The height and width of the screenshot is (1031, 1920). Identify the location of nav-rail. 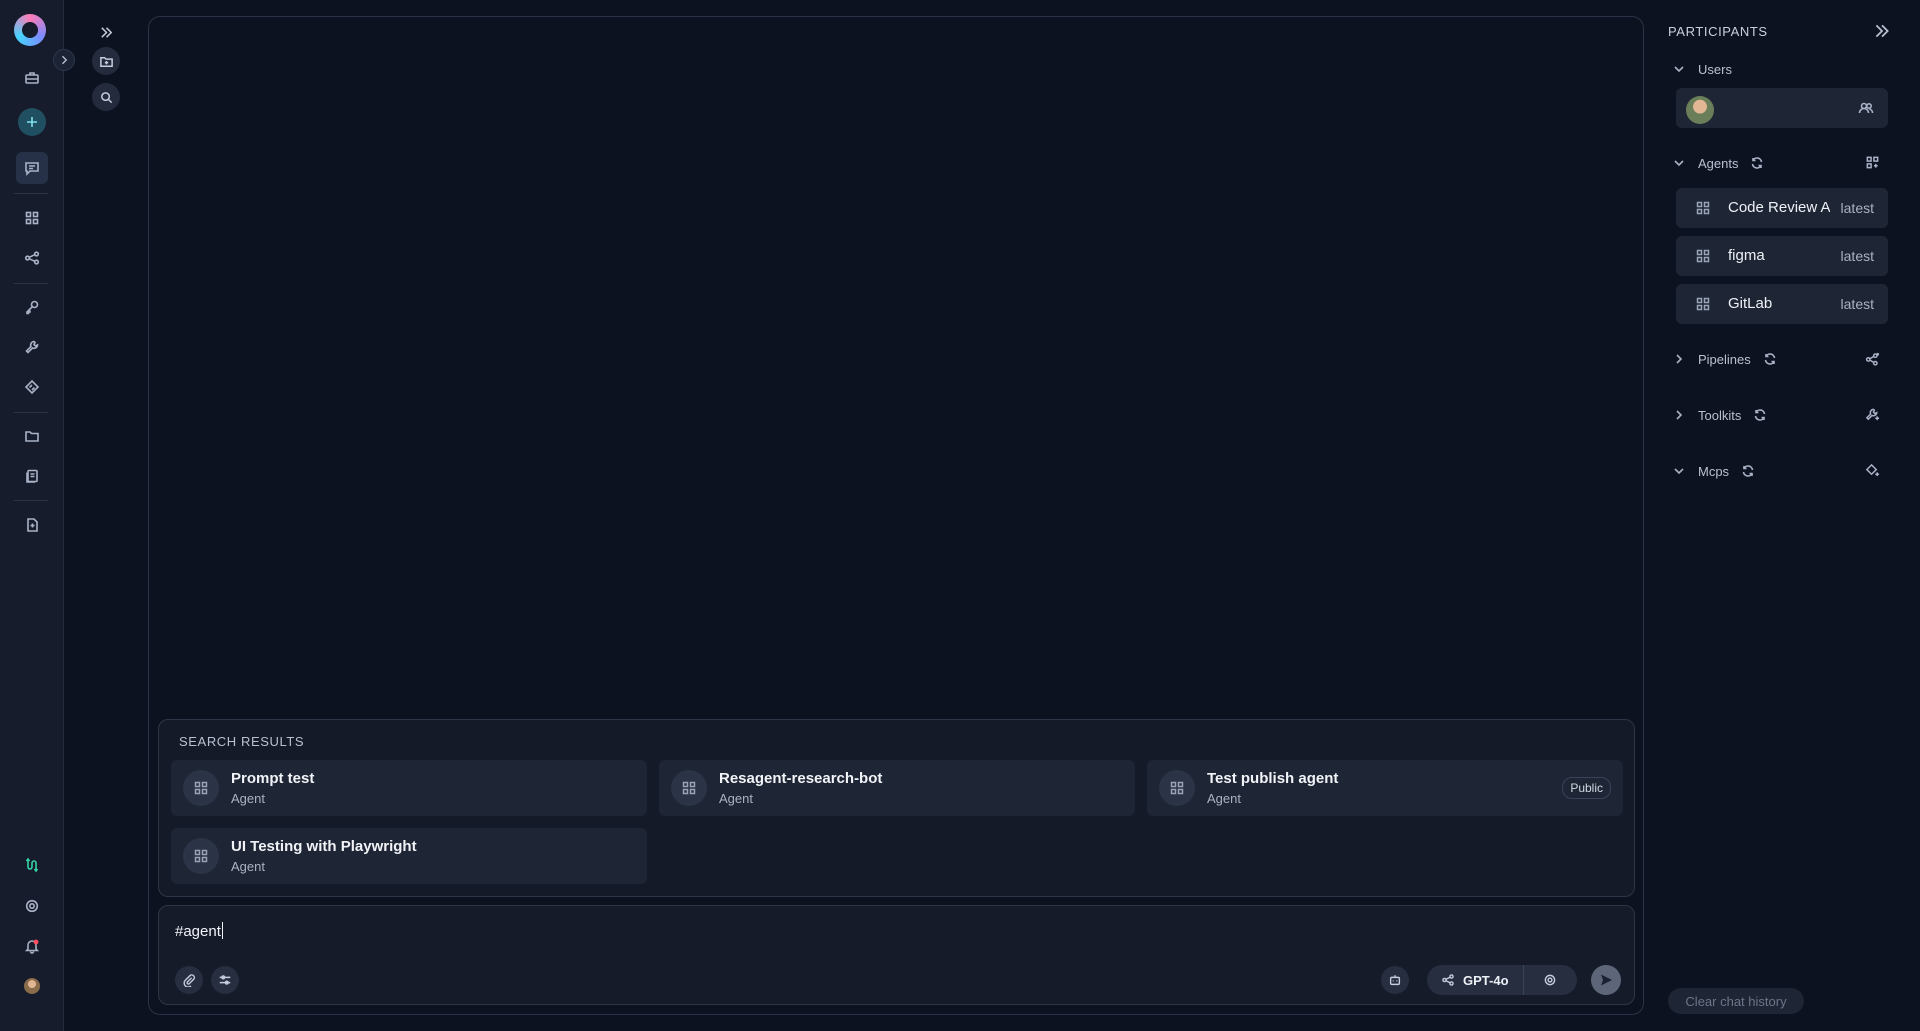
(32, 515).